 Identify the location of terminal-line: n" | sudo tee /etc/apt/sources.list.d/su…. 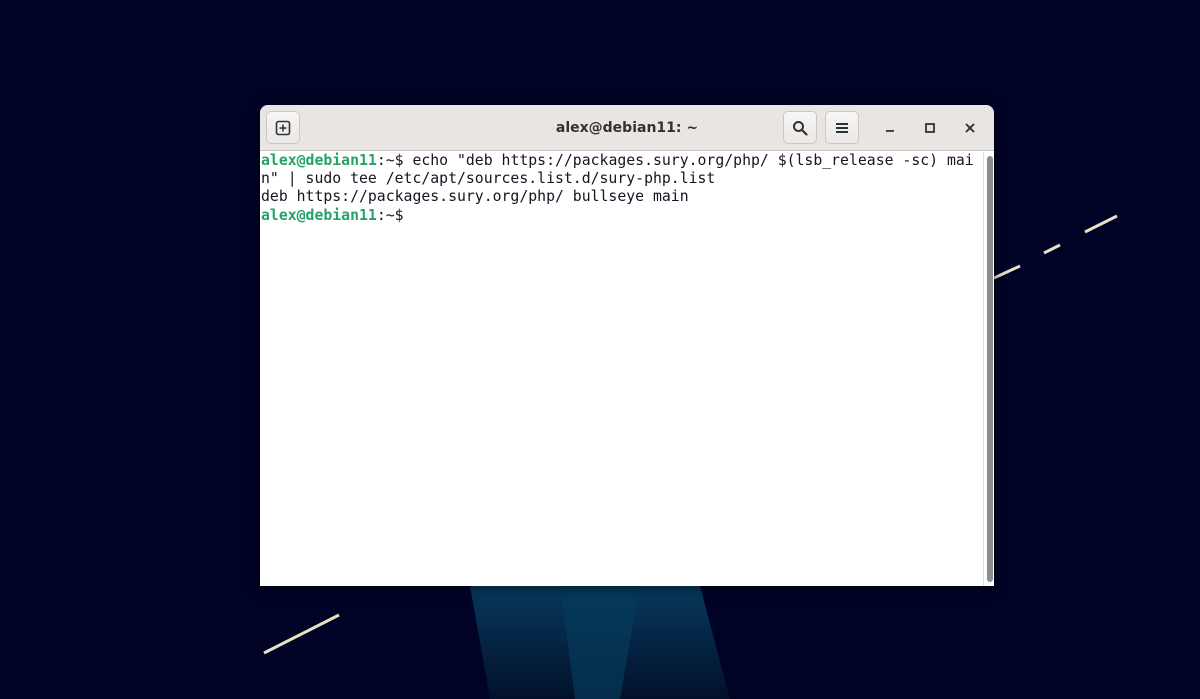
(621, 179).